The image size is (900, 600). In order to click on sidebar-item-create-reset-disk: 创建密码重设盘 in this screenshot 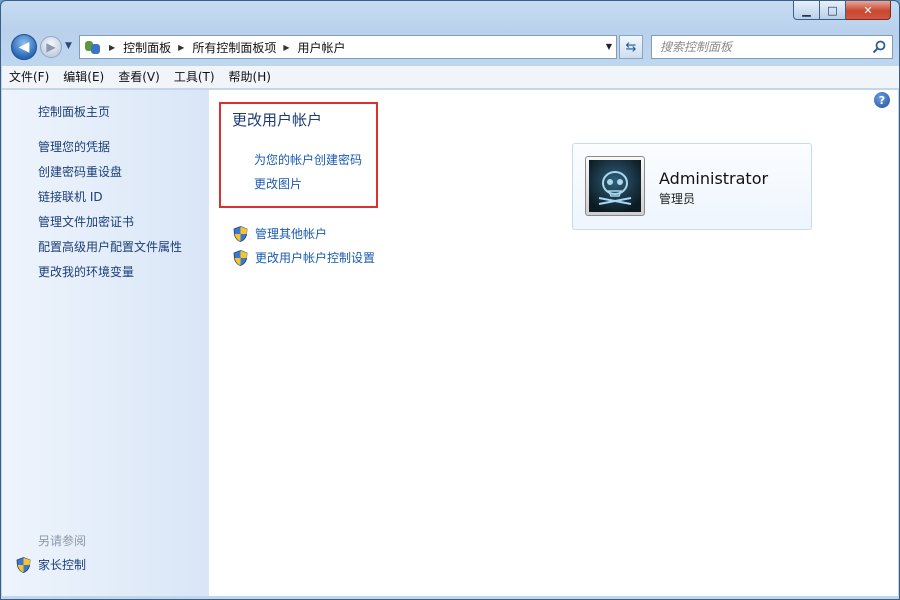, I will do `click(110, 175)`.